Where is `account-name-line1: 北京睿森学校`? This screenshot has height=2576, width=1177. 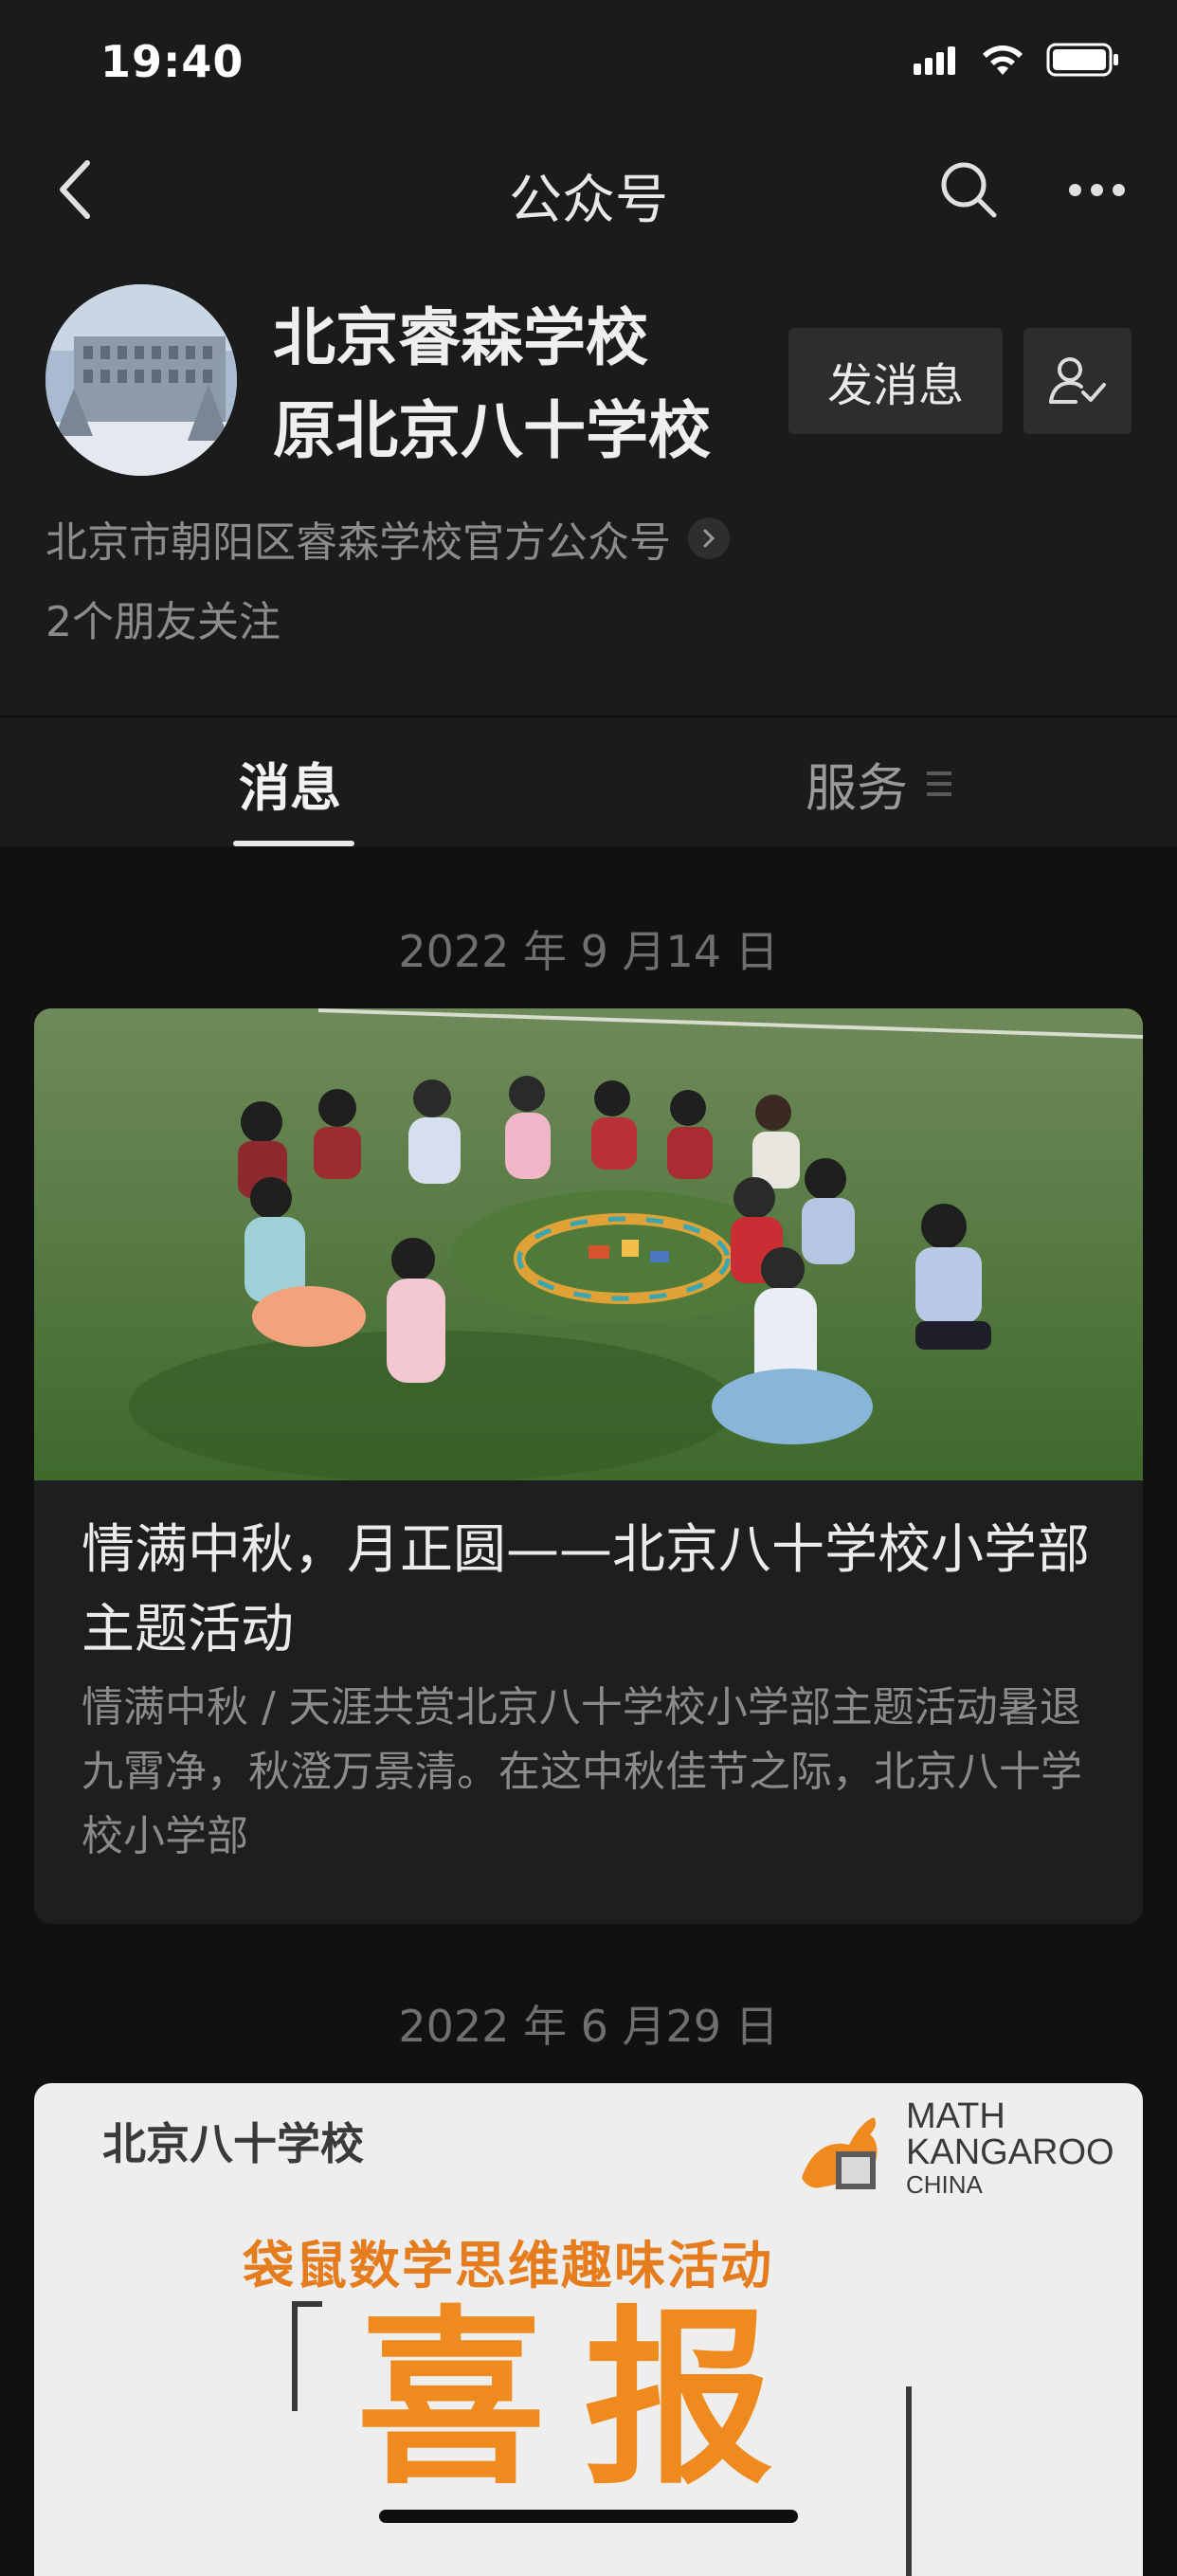
account-name-line1: 北京睿森学校 is located at coordinates (460, 337).